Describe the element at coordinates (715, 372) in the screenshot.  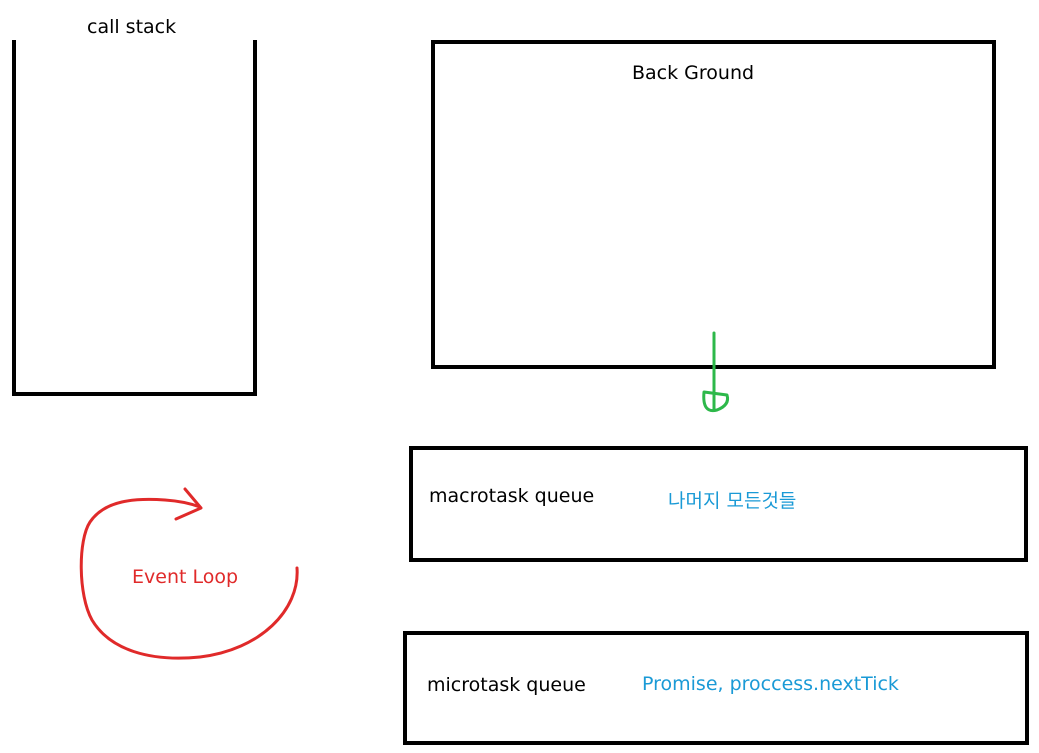
I see `down-arrow-icon` at that location.